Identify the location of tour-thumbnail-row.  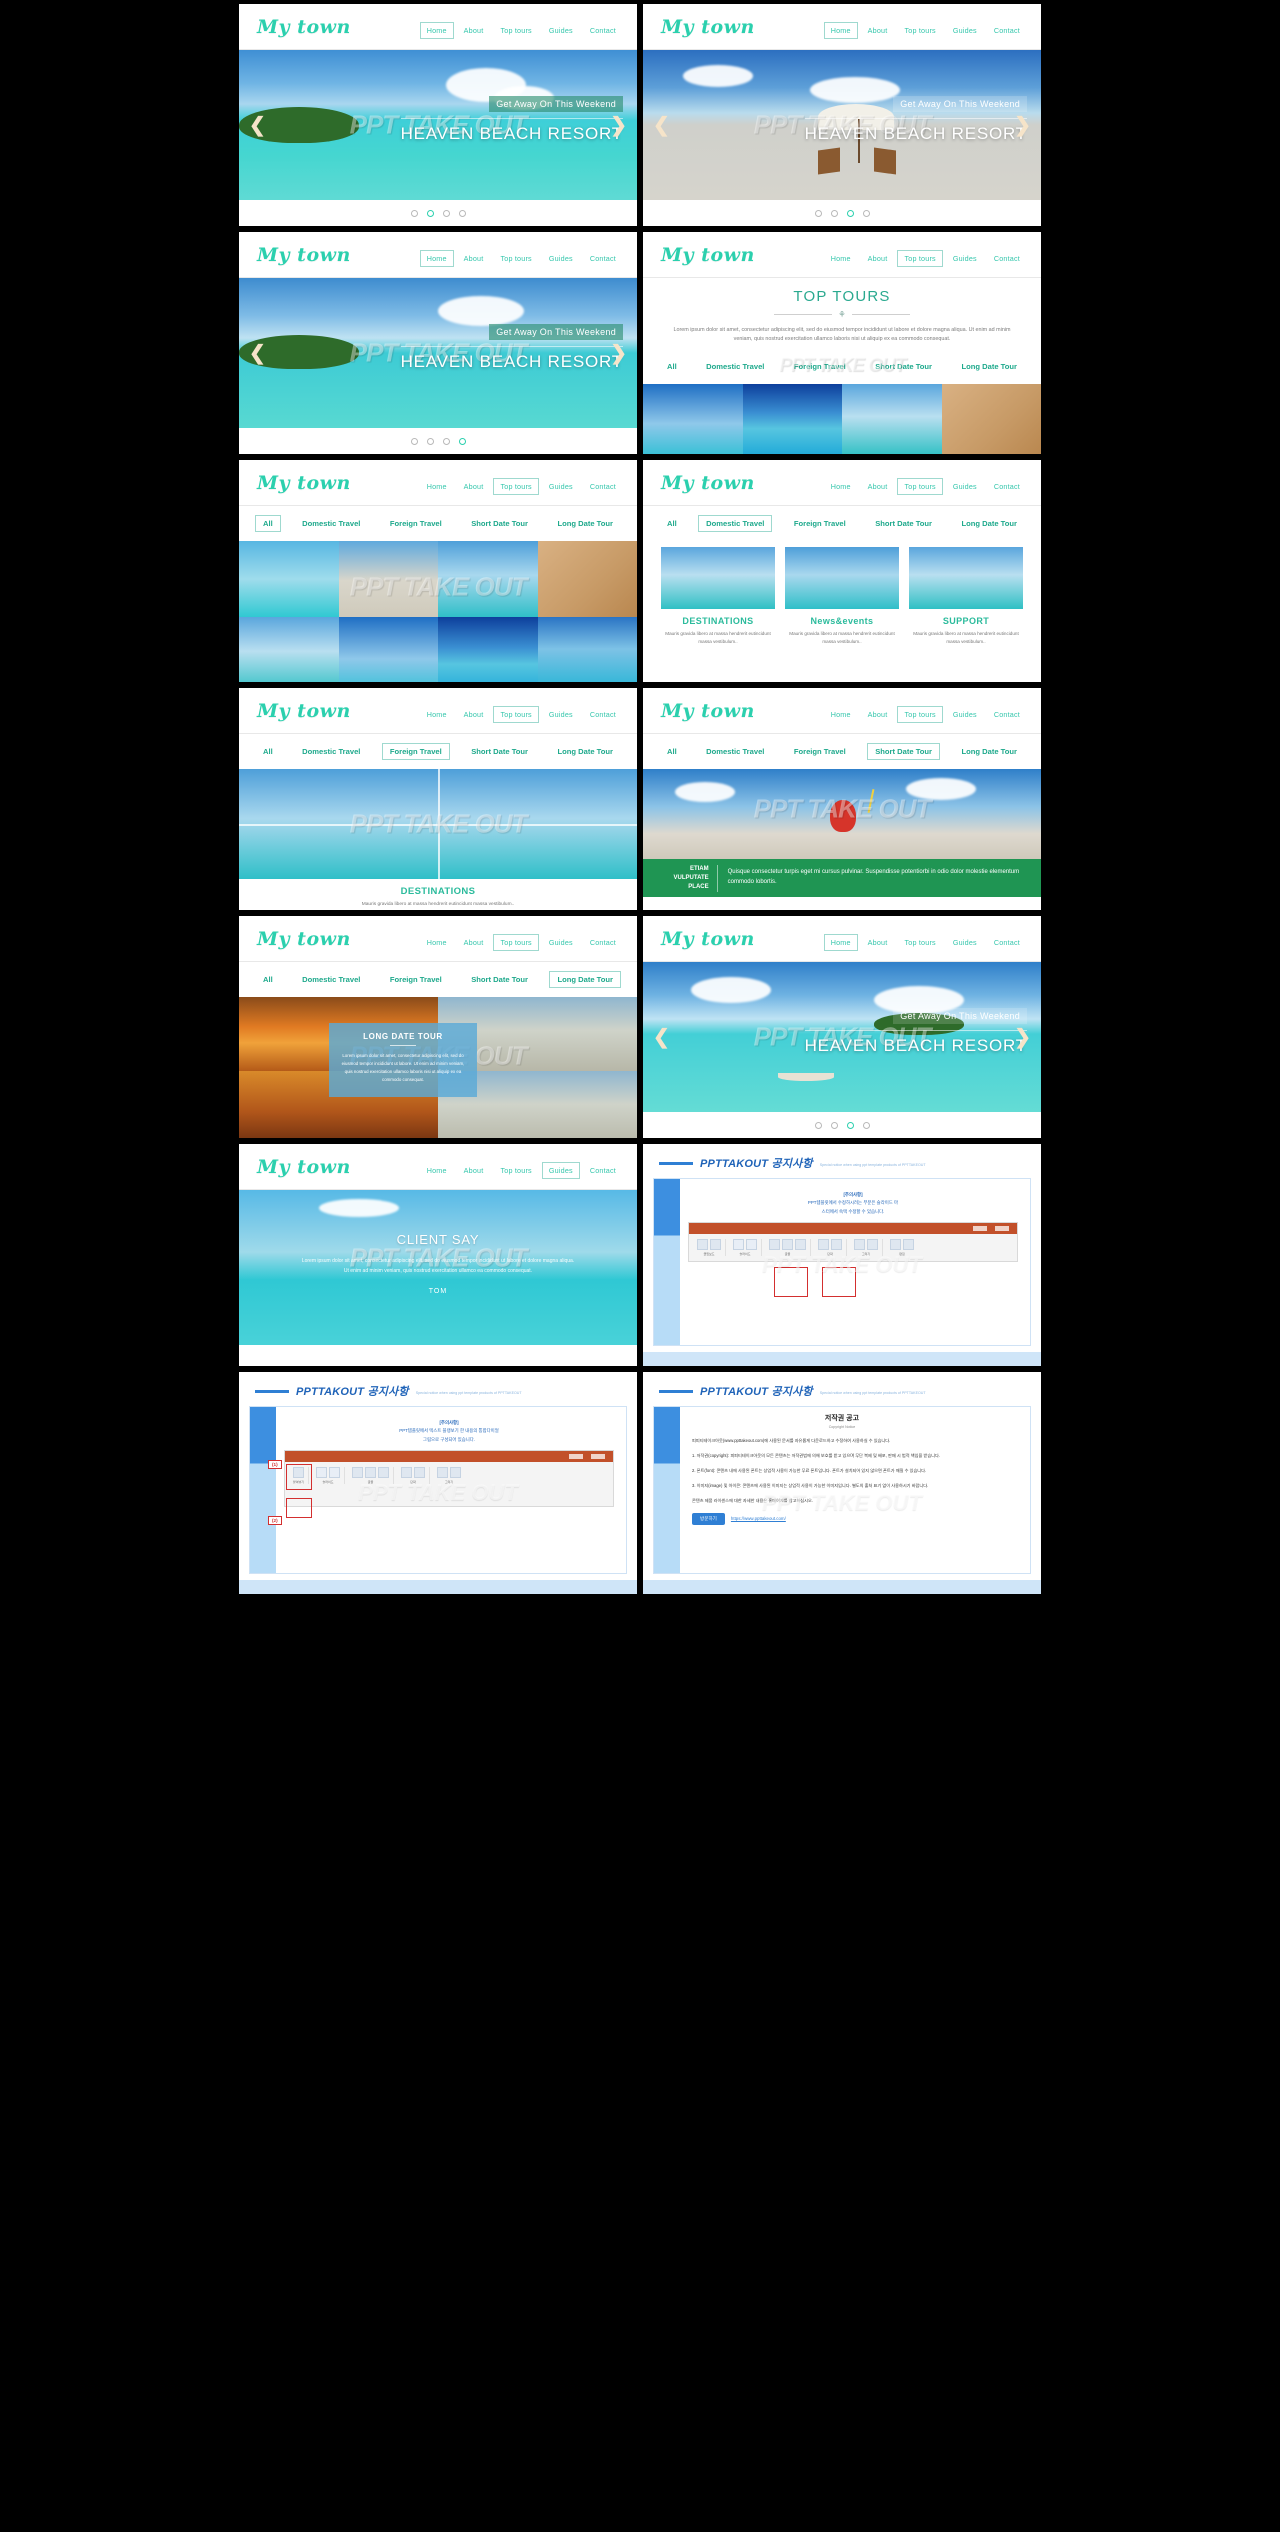
(842, 418).